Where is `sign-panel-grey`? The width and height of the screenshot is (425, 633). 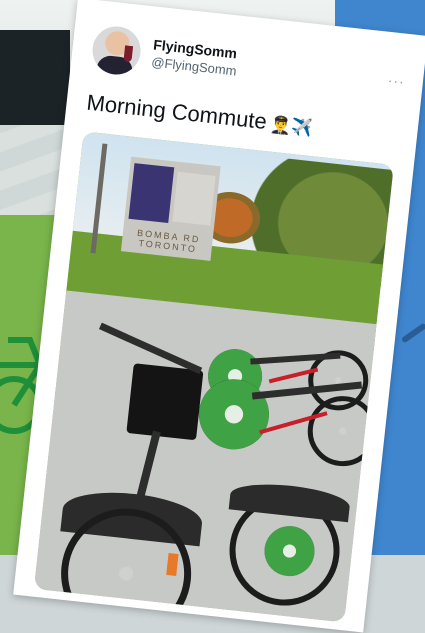
sign-panel-grey is located at coordinates (194, 198).